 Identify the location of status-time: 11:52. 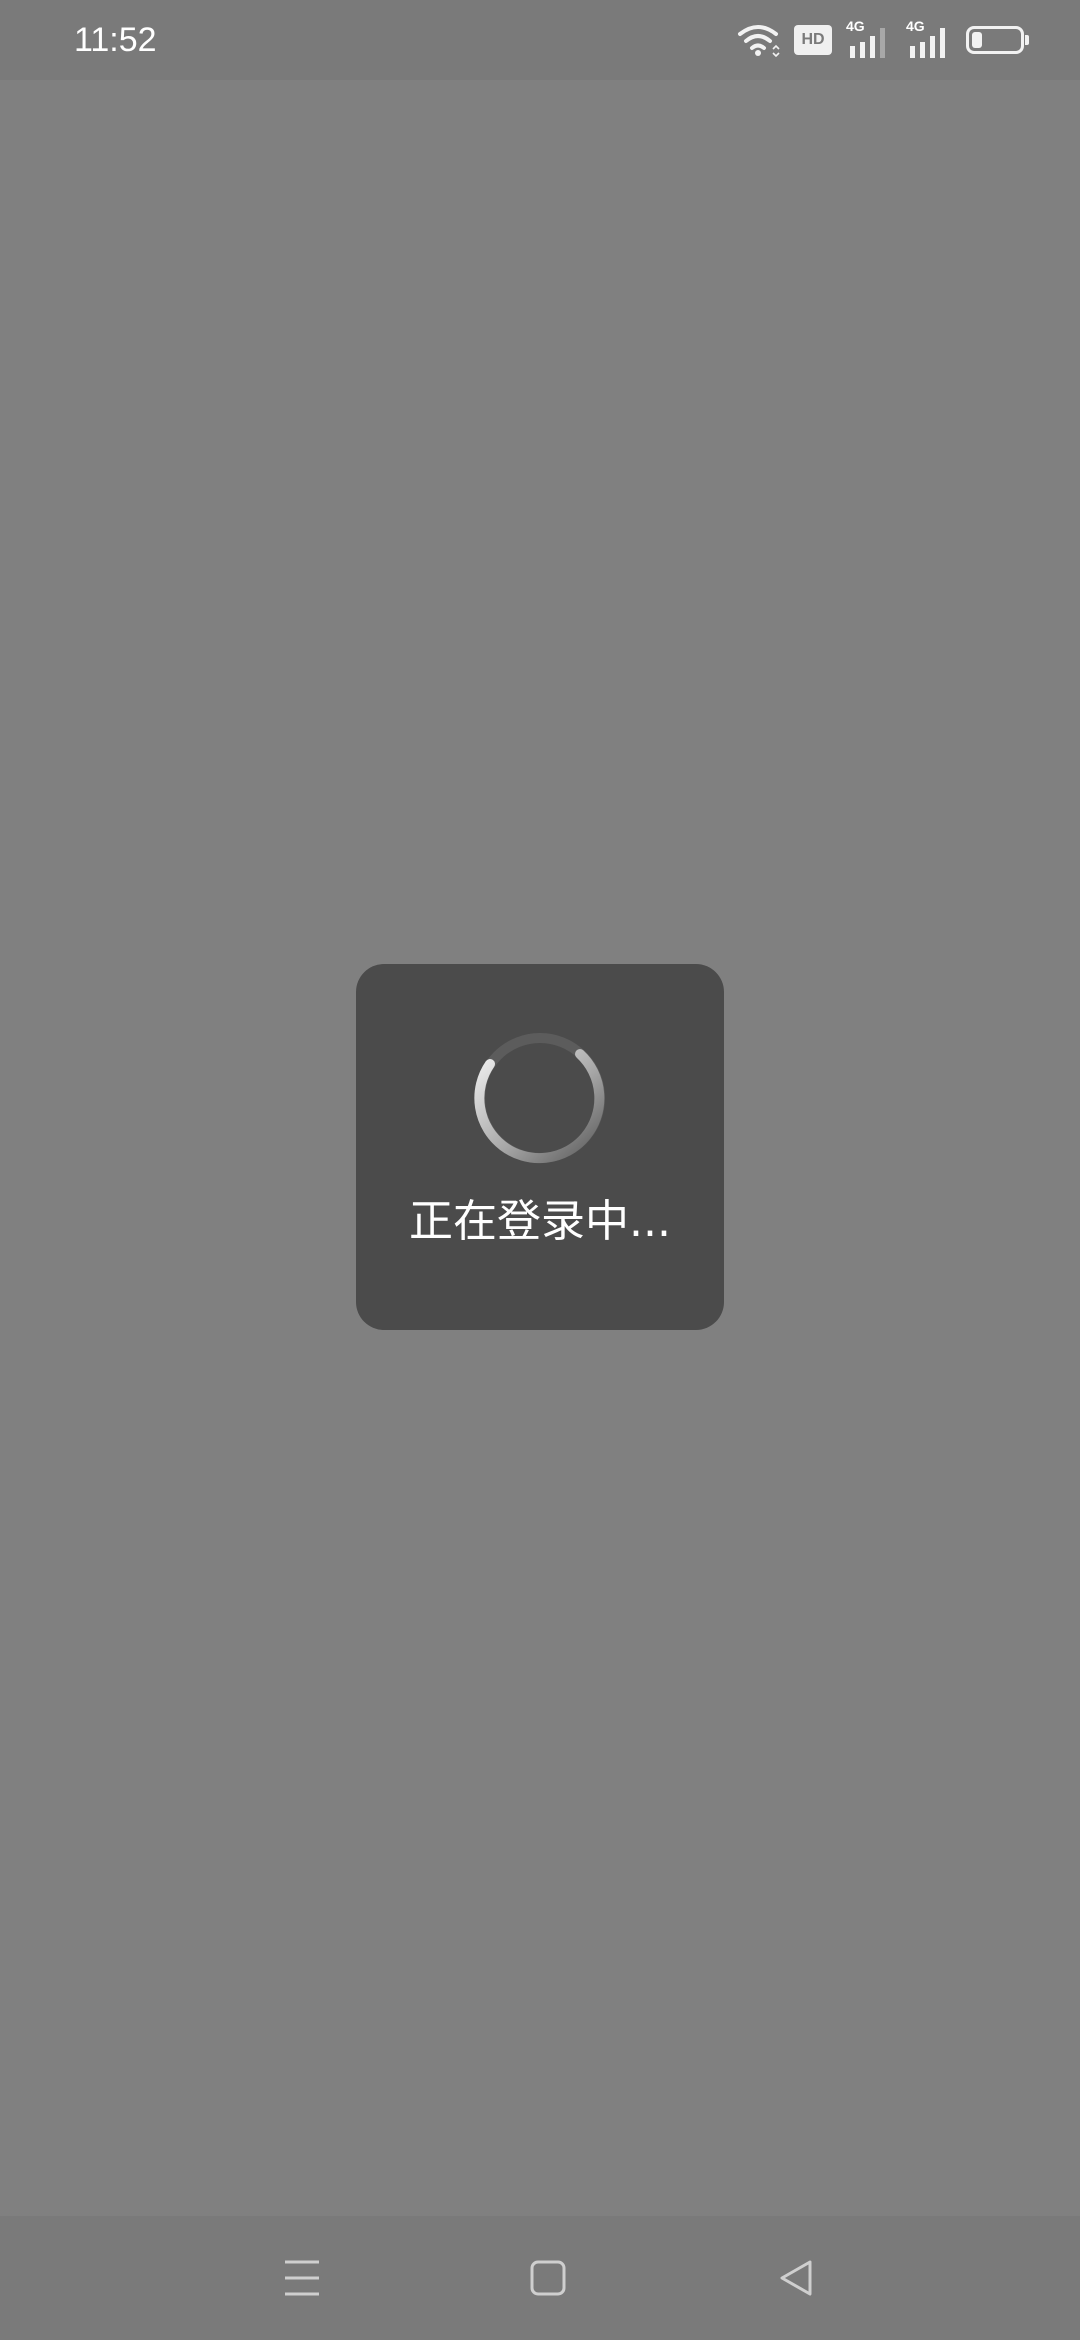
(115, 40).